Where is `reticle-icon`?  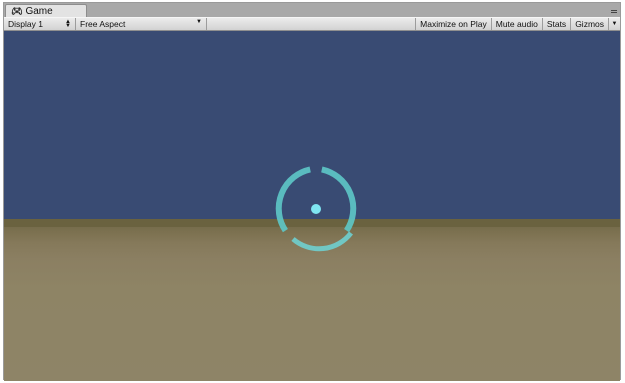
reticle-icon is located at coordinates (316, 209).